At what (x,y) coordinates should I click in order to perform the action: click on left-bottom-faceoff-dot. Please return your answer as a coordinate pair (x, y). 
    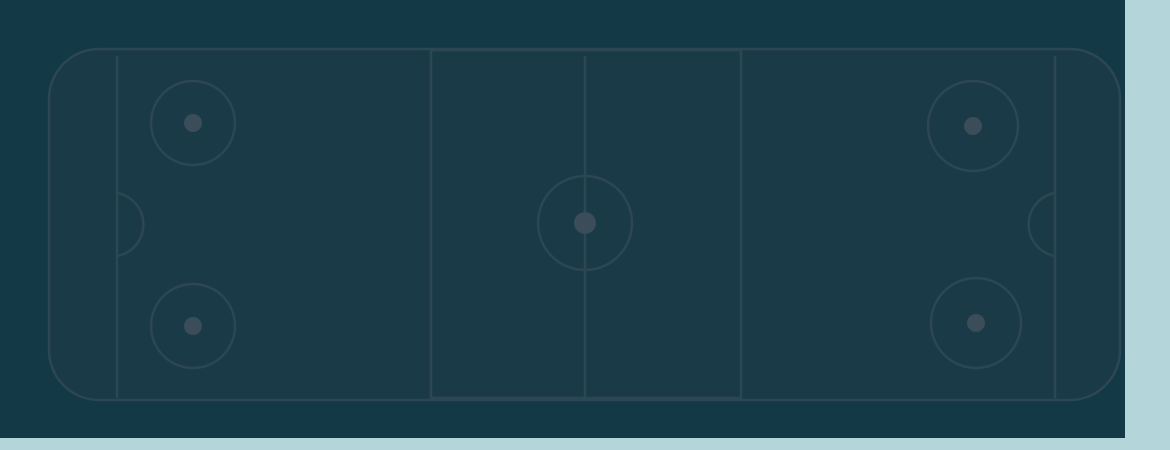
    Looking at the image, I should click on (193, 326).